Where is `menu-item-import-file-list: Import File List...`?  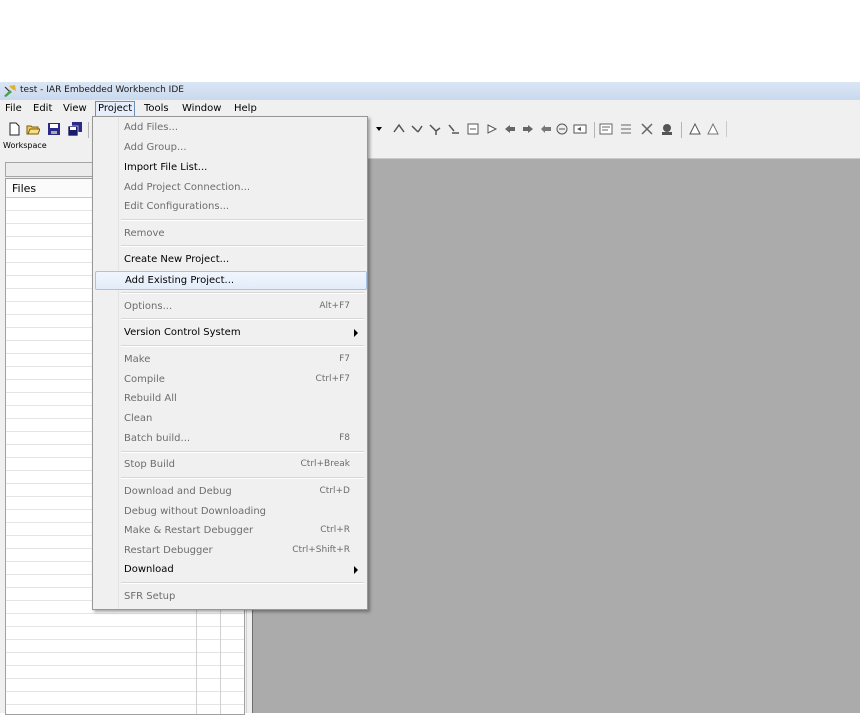 menu-item-import-file-list: Import File List... is located at coordinates (230, 168).